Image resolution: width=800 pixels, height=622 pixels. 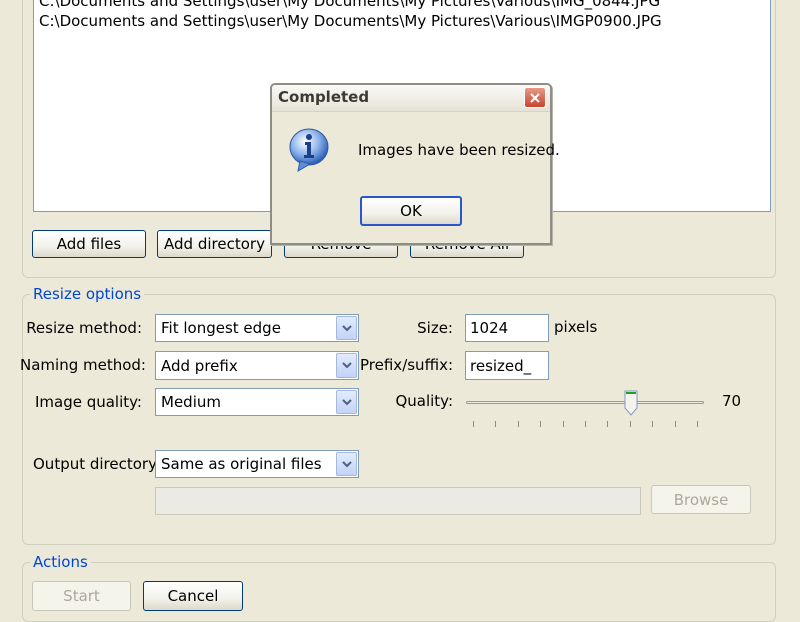 What do you see at coordinates (489, 328) in the screenshot?
I see `size-value: 1024` at bounding box center [489, 328].